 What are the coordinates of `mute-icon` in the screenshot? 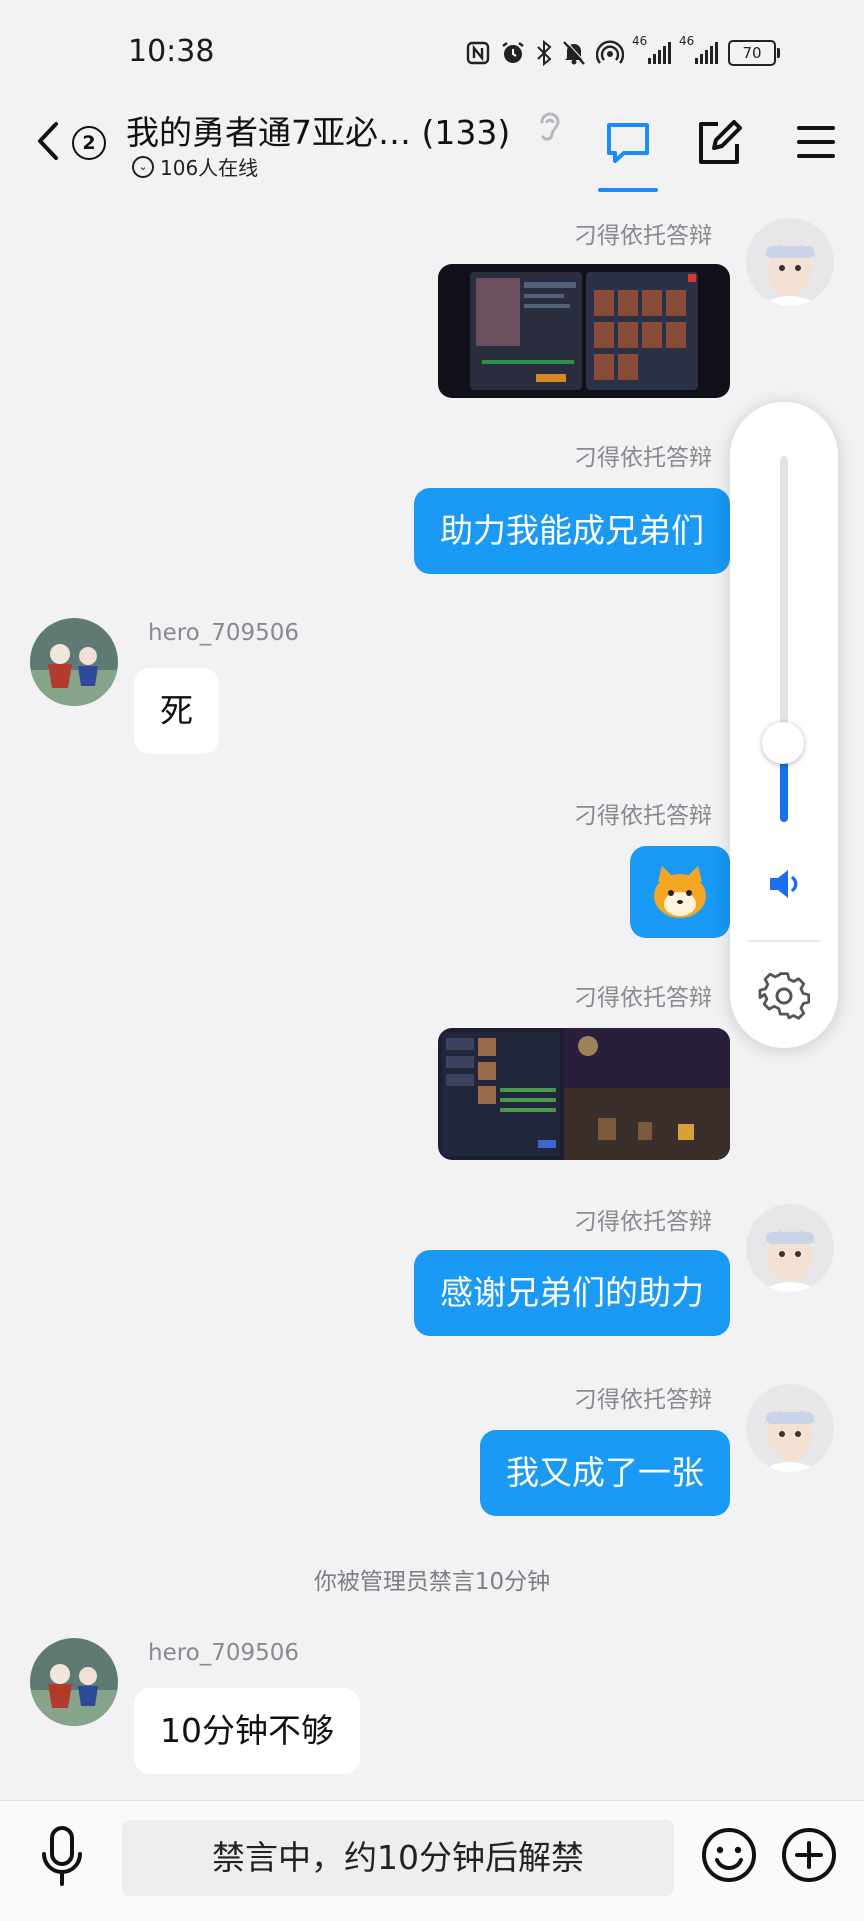 It's located at (574, 53).